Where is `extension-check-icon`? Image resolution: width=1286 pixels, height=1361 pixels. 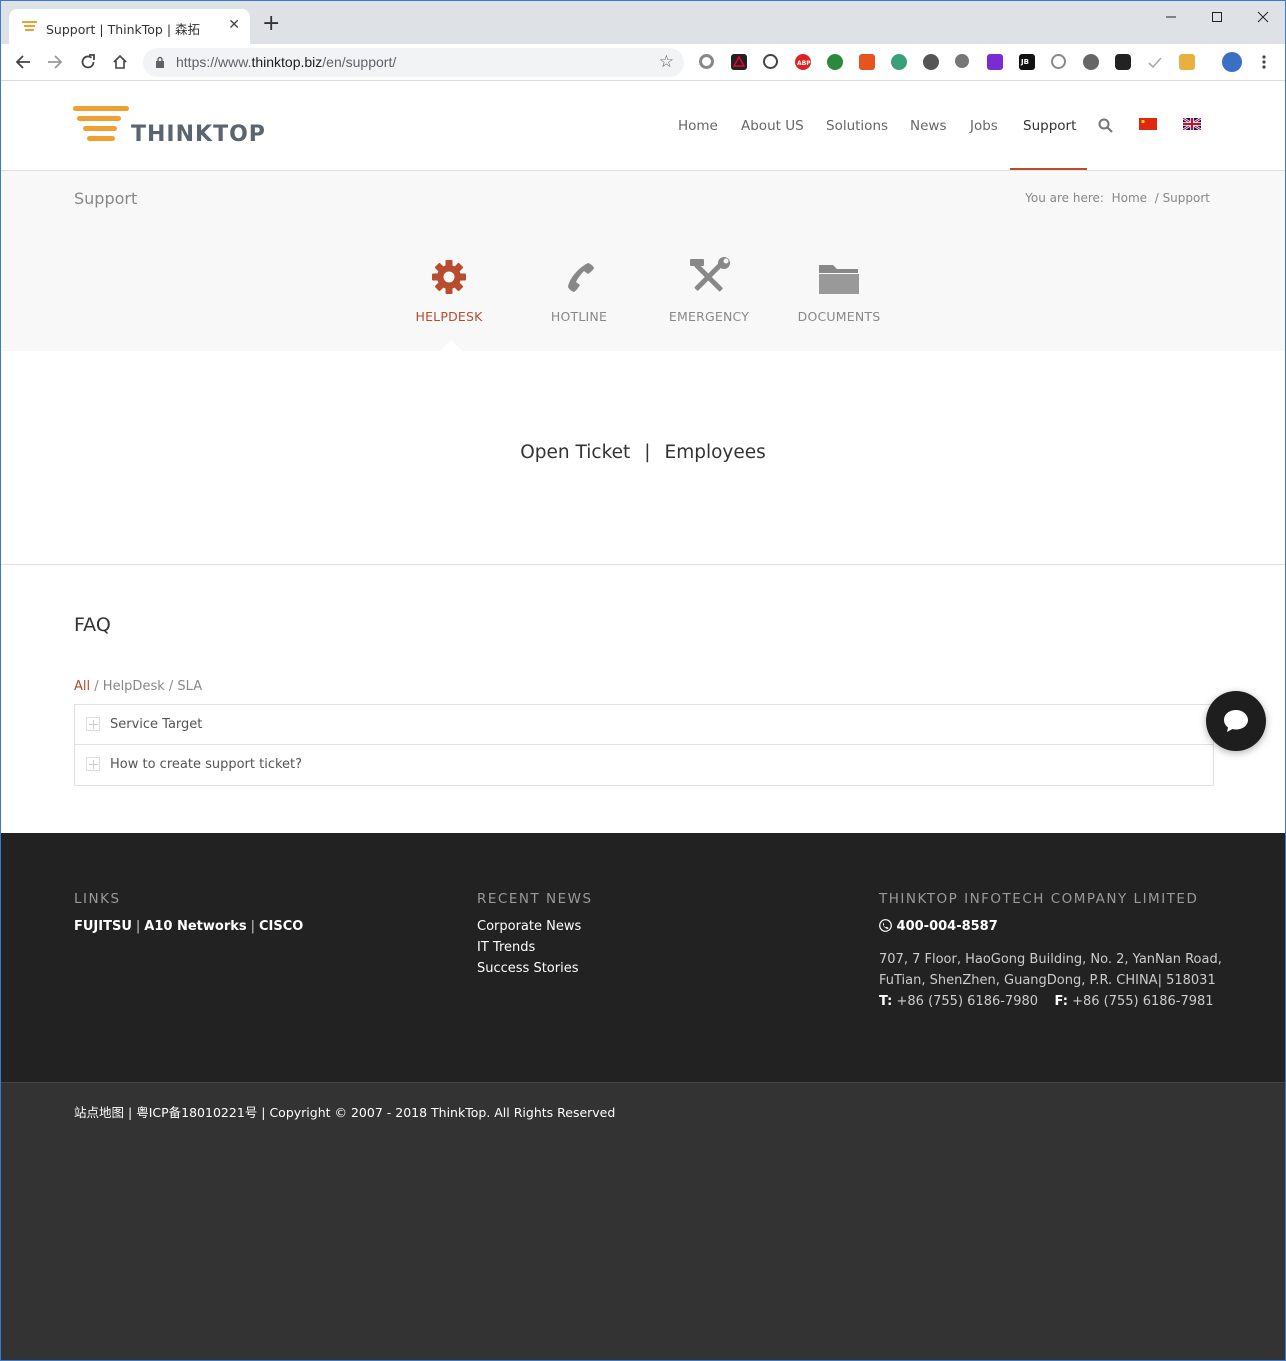 extension-check-icon is located at coordinates (1155, 62).